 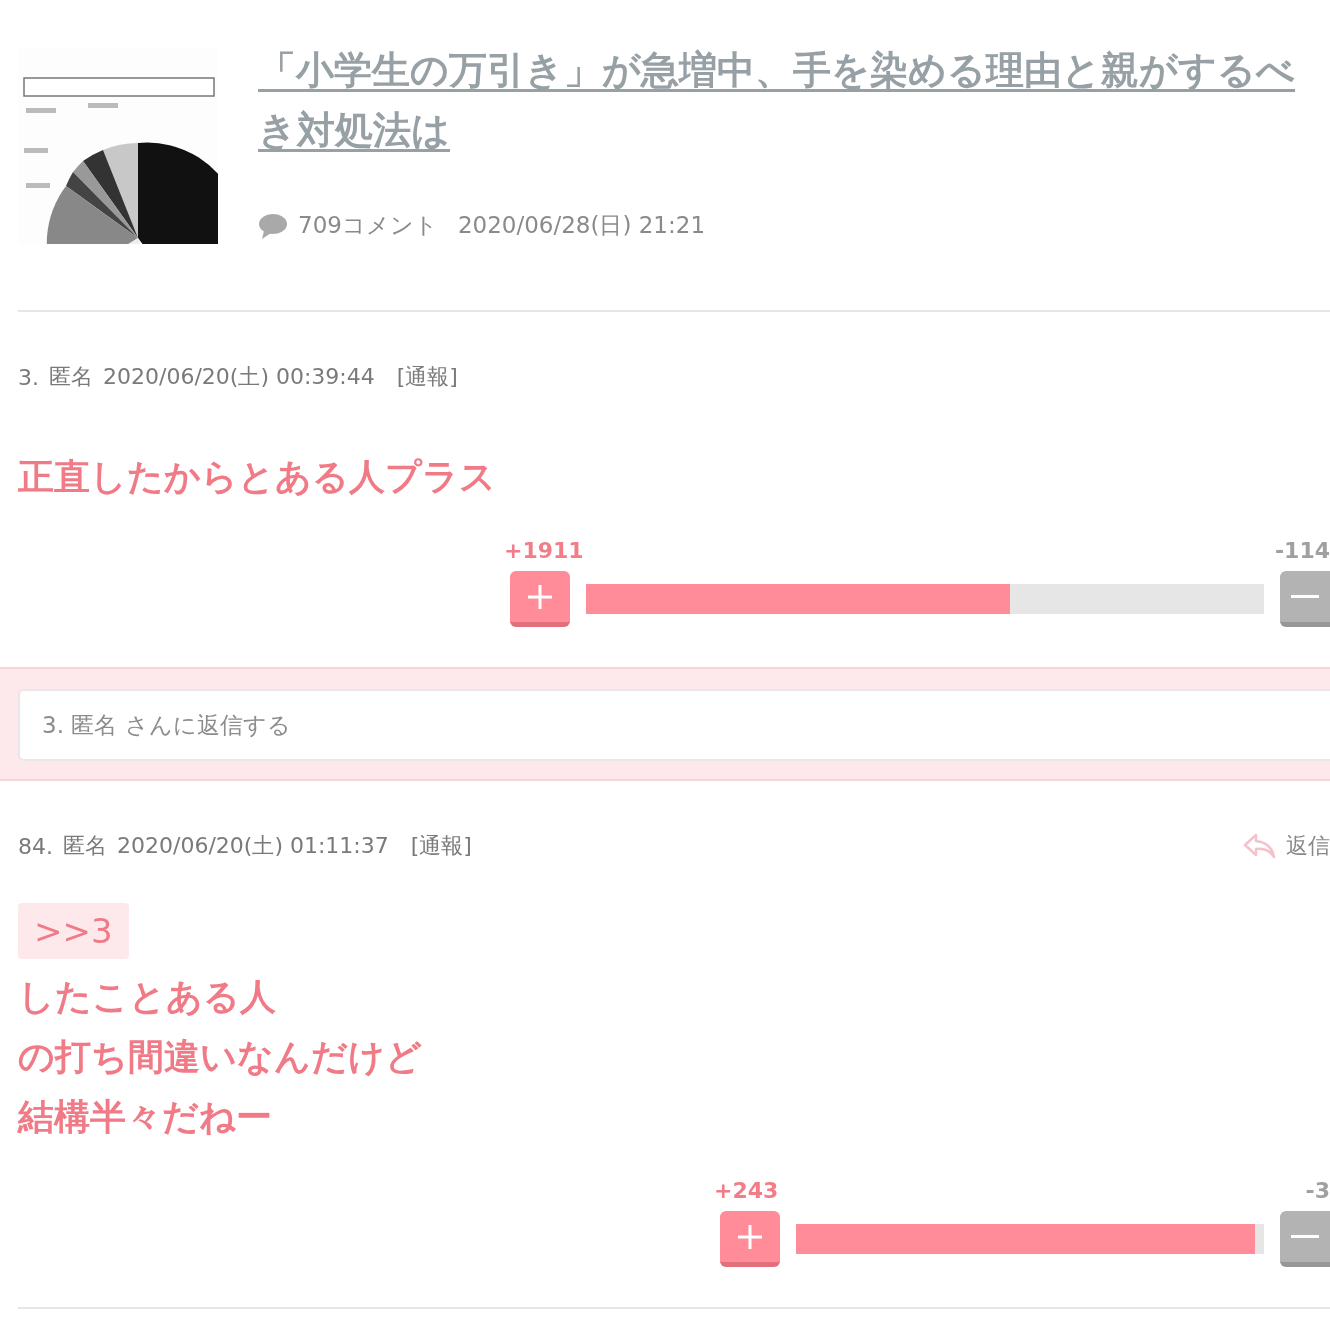 I want to click on comment-count: 709コメント, so click(x=368, y=225).